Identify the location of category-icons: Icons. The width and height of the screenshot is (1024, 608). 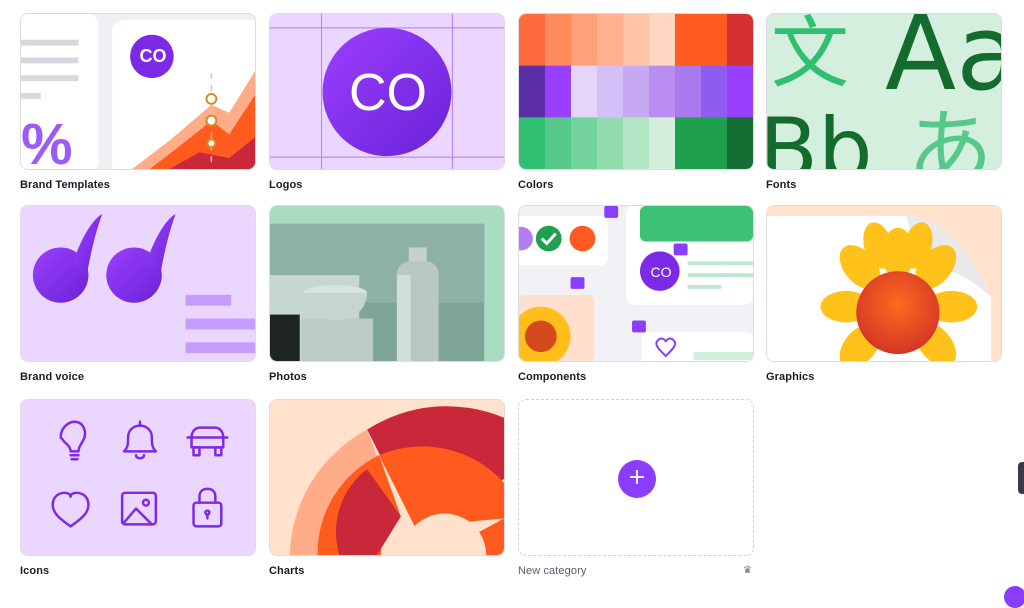
(138, 488).